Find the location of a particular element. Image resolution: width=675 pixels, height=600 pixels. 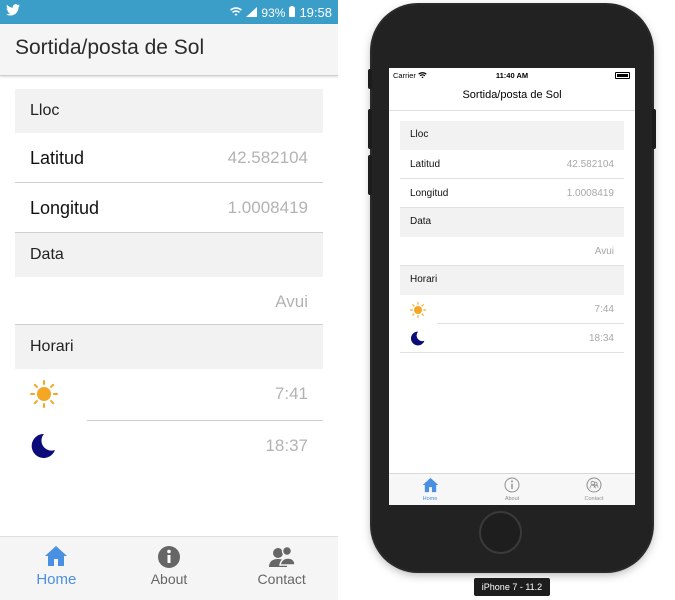

android-app-bar: Sortida/posta de Sol is located at coordinates (169, 50).